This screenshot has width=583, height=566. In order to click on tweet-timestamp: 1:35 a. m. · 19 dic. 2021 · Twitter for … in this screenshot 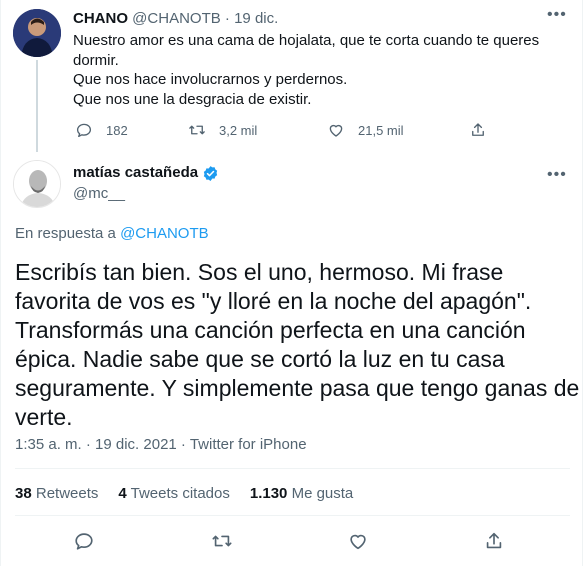, I will do `click(161, 445)`.